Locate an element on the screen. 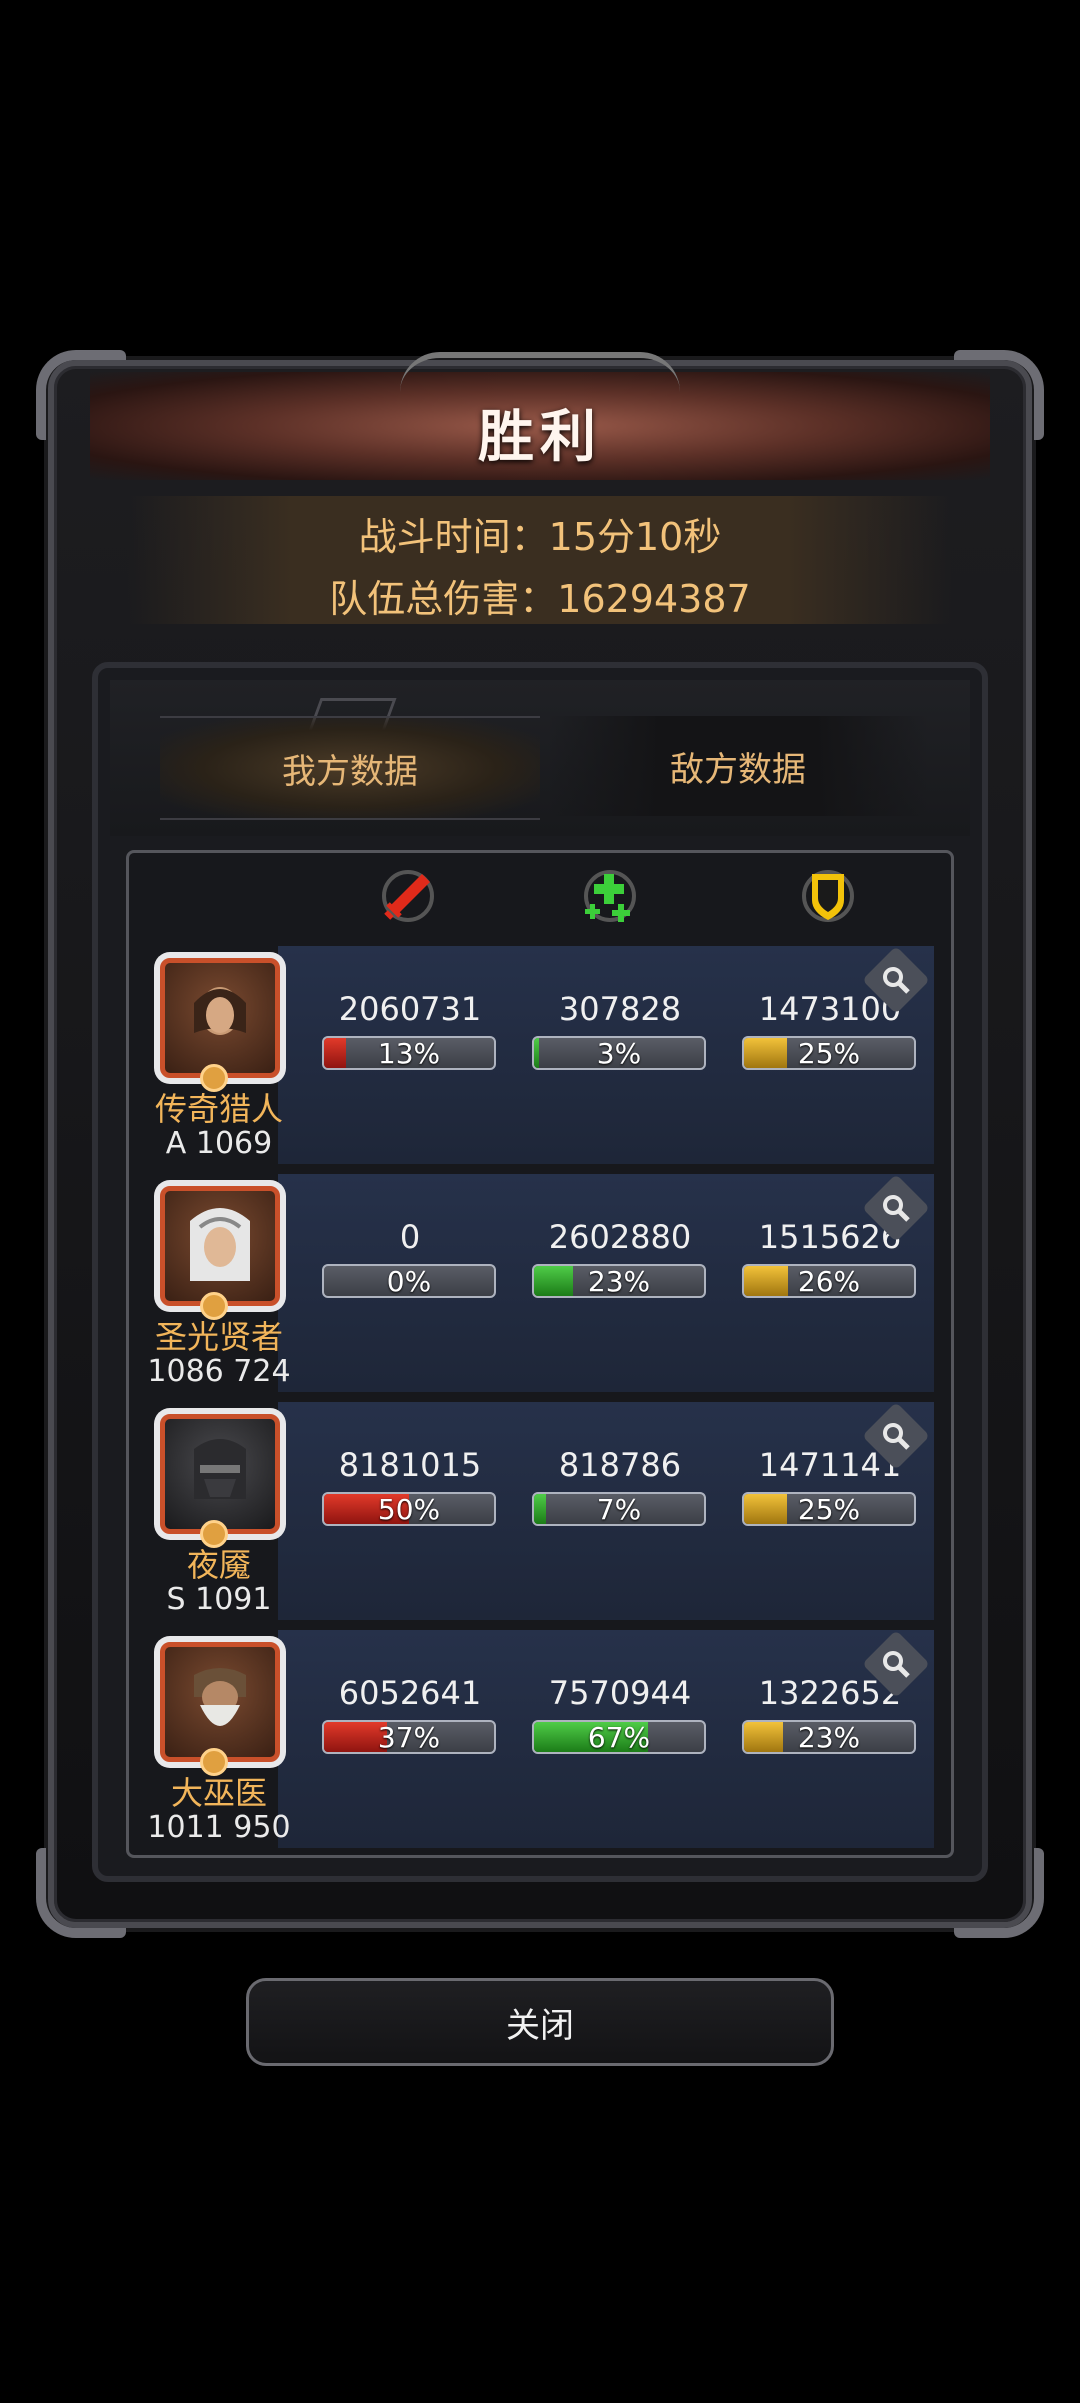 Image resolution: width=1080 pixels, height=2403 pixels. hero-name: 夜魇 is located at coordinates (218, 1565).